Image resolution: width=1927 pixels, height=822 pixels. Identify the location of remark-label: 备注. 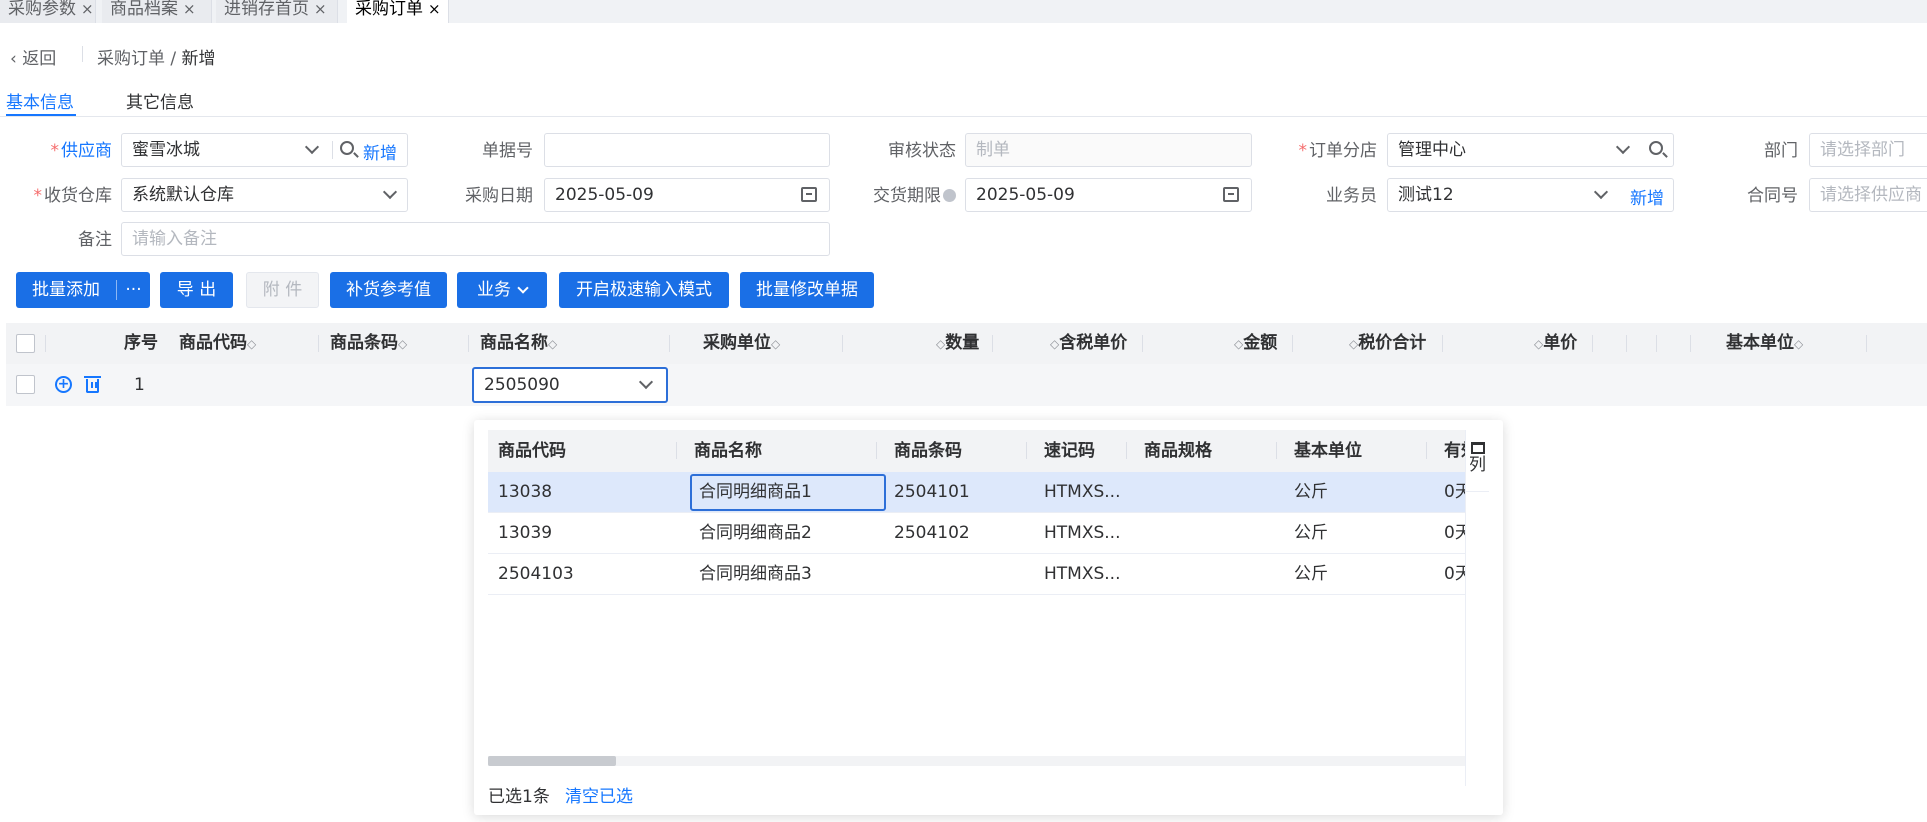
(95, 240).